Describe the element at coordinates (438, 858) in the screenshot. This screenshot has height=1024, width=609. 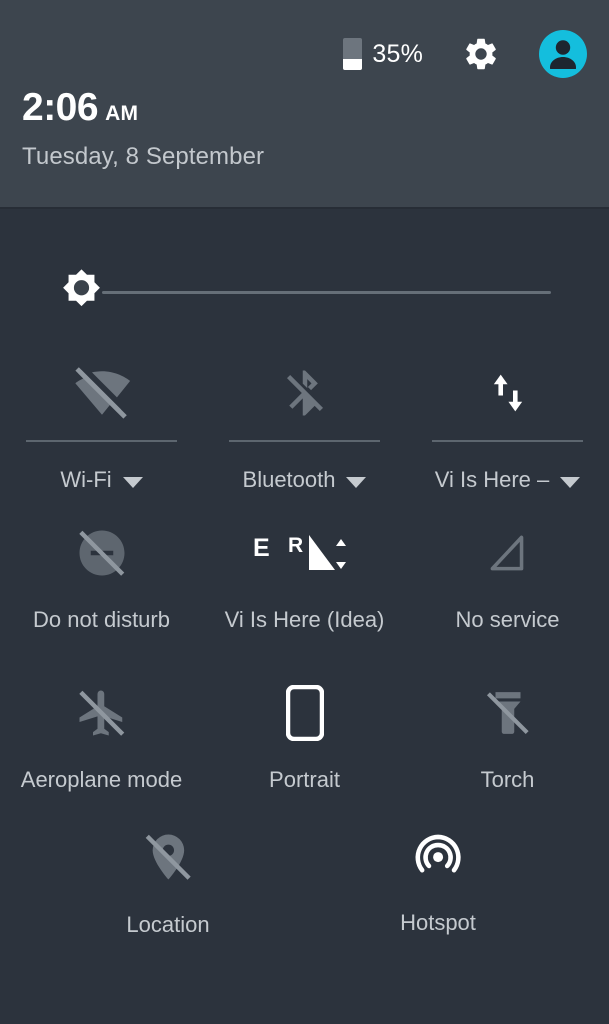
I see `hotspot-icon` at that location.